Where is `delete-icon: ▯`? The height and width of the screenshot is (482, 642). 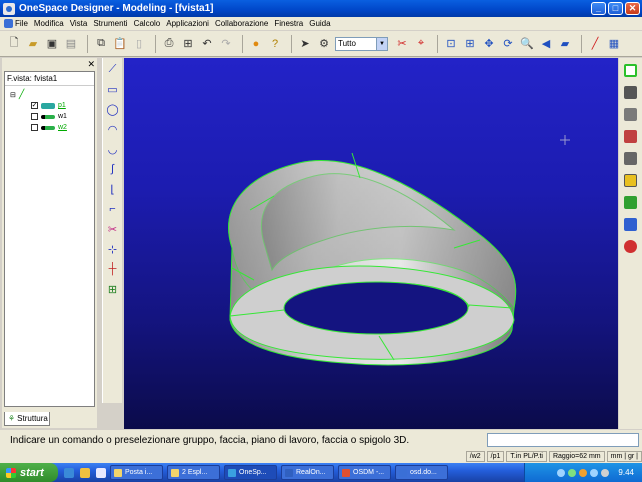
delete-icon: ▯ is located at coordinates (139, 44).